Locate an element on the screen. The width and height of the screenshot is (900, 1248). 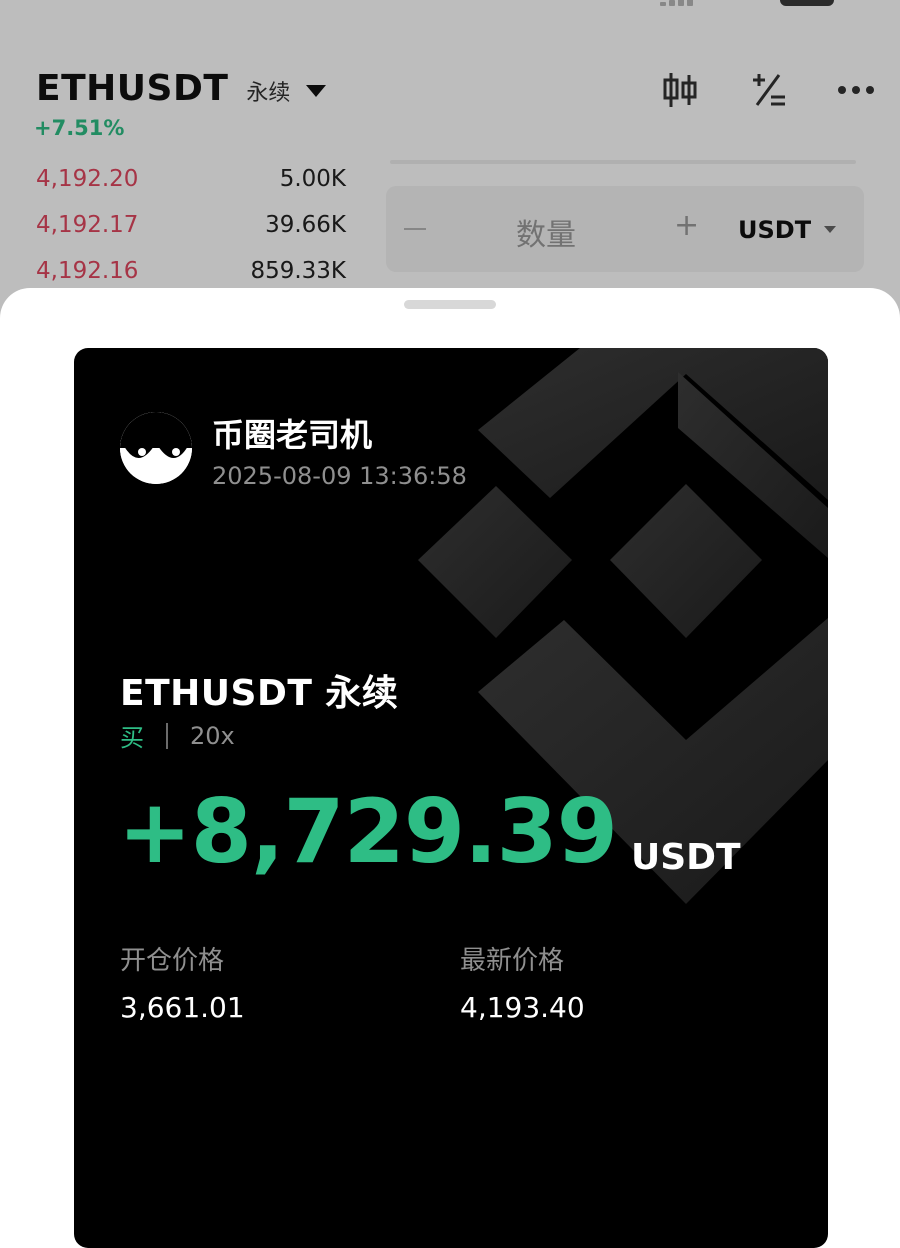
pnl-value: +8,729.39 is located at coordinates (368, 831).